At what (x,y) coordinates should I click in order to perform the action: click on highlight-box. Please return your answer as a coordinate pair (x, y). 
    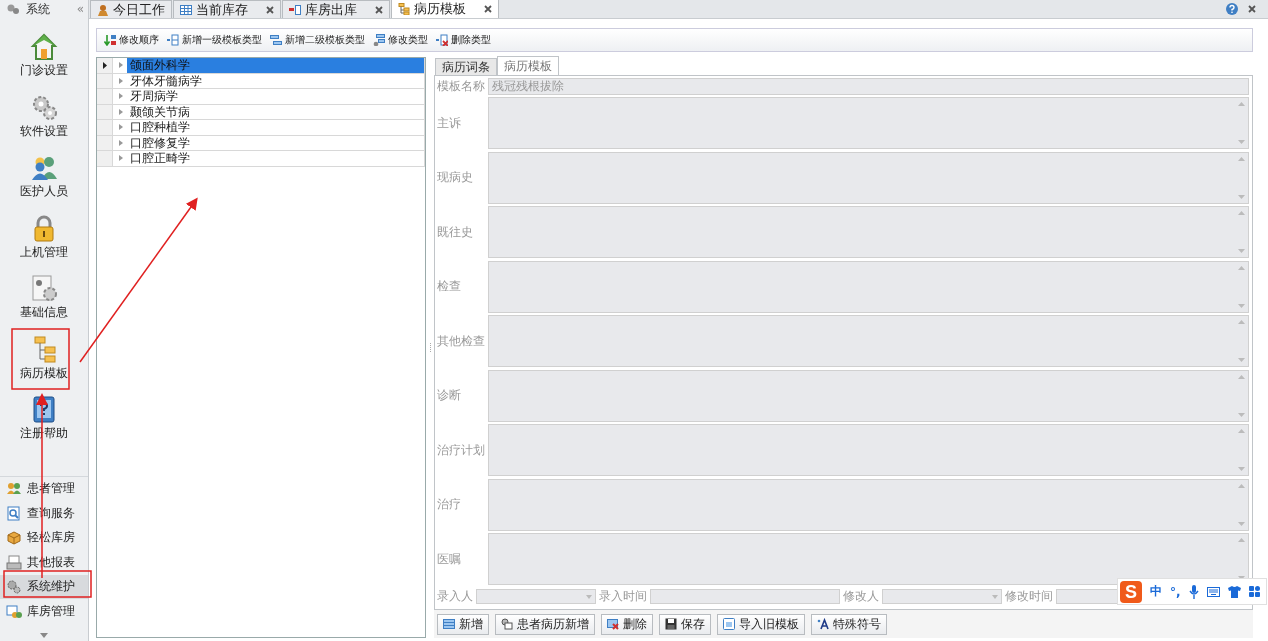
    Looking at the image, I should click on (40, 359).